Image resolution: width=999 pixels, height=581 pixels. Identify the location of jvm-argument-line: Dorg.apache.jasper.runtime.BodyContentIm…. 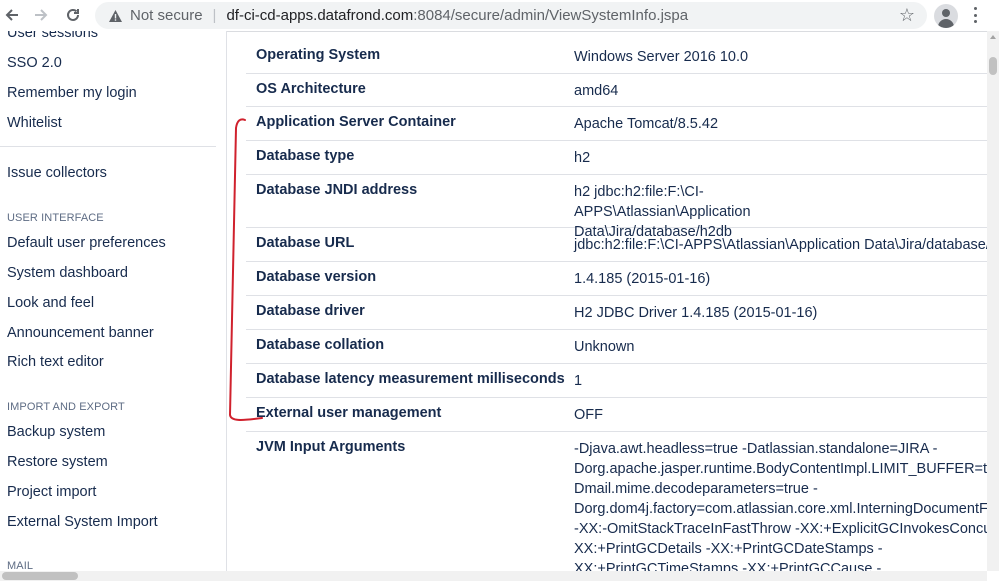
(780, 469).